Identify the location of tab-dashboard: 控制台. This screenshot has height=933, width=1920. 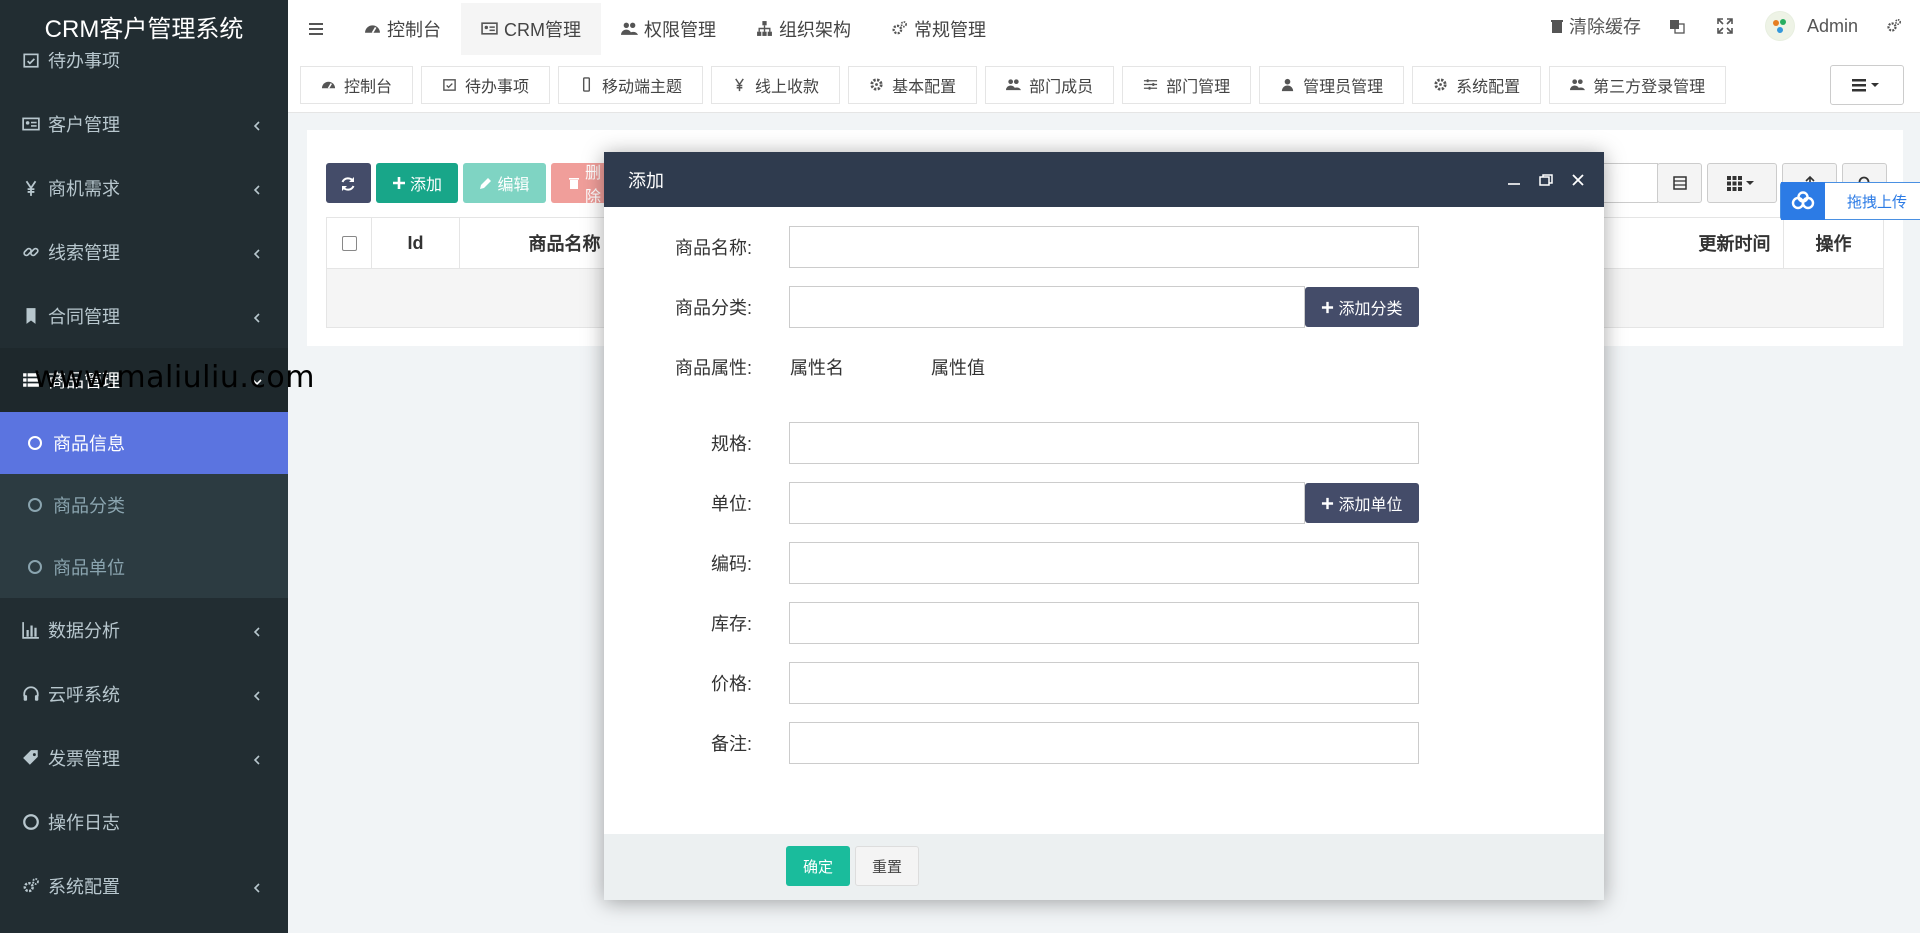
(357, 84).